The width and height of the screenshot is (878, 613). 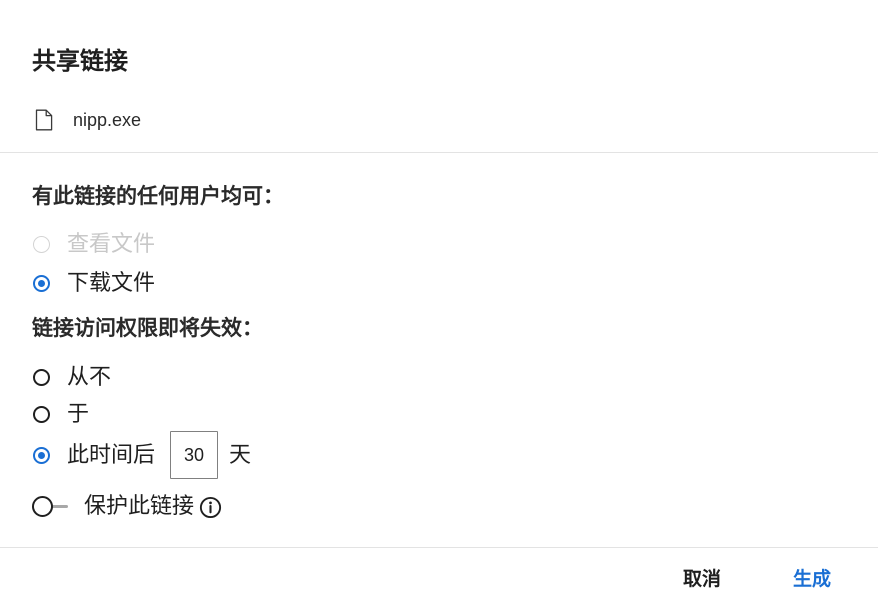 What do you see at coordinates (158, 196) in the screenshot?
I see `permissions-heading: 有此链接的任何用户均可：` at bounding box center [158, 196].